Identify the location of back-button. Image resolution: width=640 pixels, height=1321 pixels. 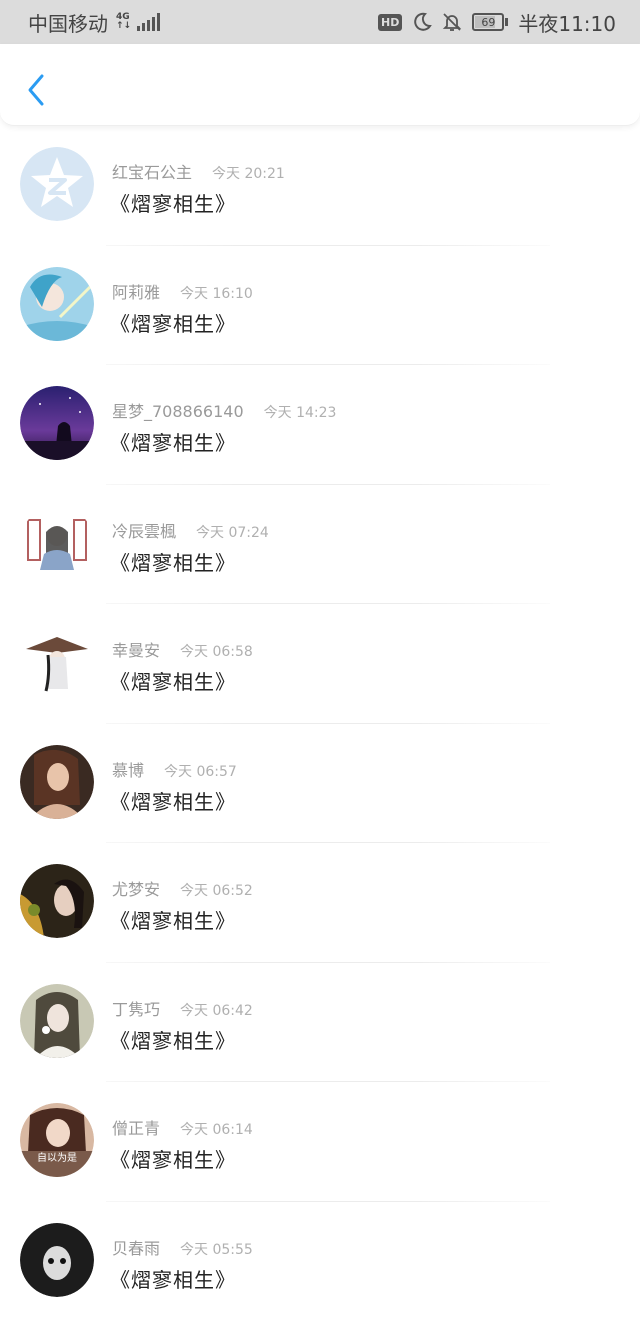
(36, 90).